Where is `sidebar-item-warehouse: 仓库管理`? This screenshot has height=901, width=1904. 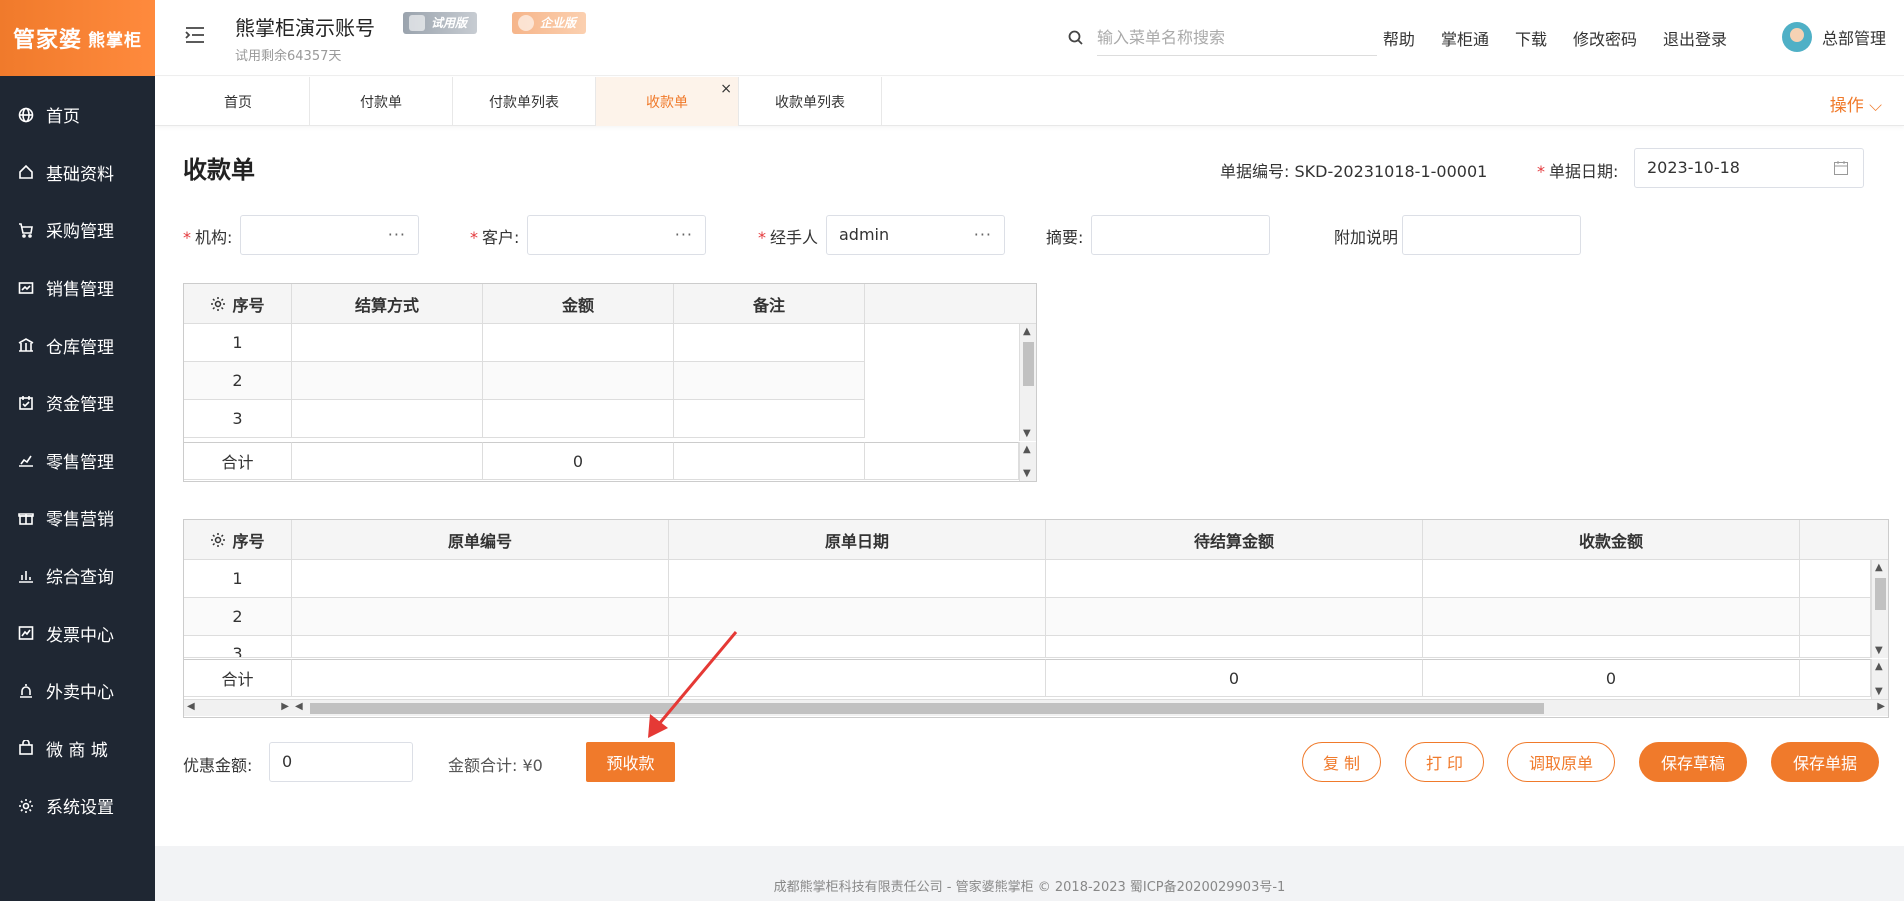 sidebar-item-warehouse: 仓库管理 is located at coordinates (77, 345).